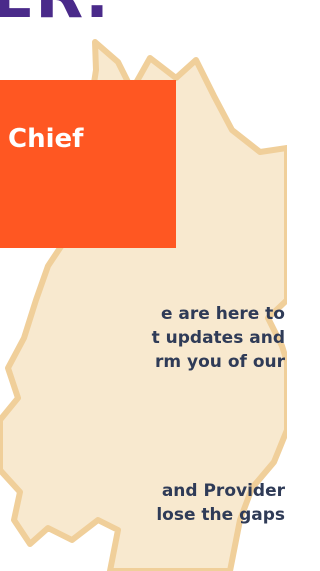  I want to click on paragraph-line: and Provider, so click(223, 491).